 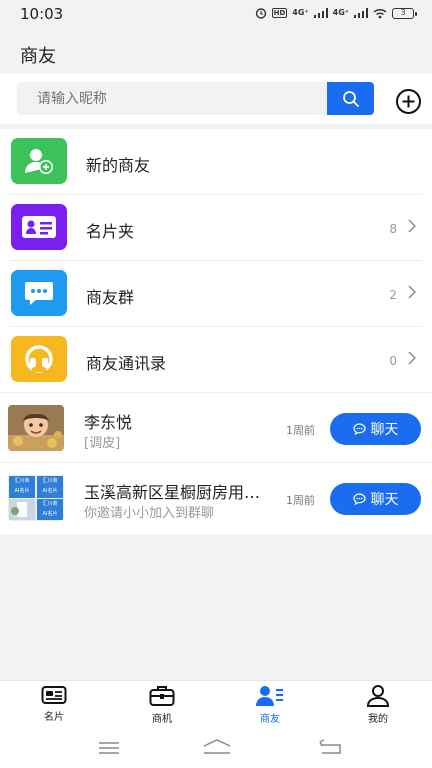 I want to click on search-bar, so click(x=216, y=99).